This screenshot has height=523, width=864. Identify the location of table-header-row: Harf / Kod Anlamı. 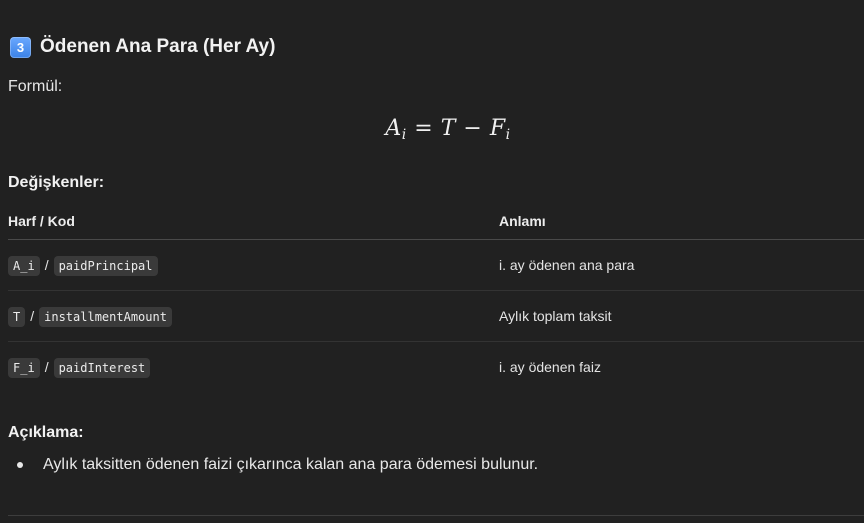
(436, 221).